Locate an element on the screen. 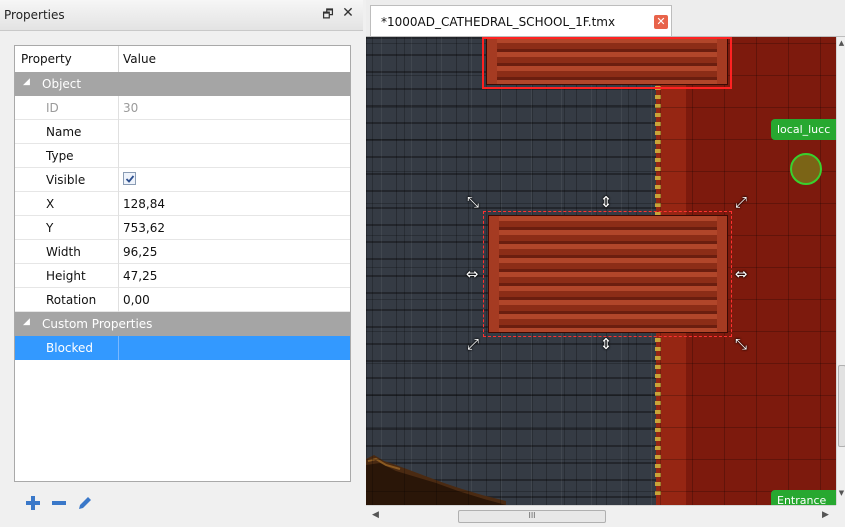  row-value: 30 is located at coordinates (131, 108).